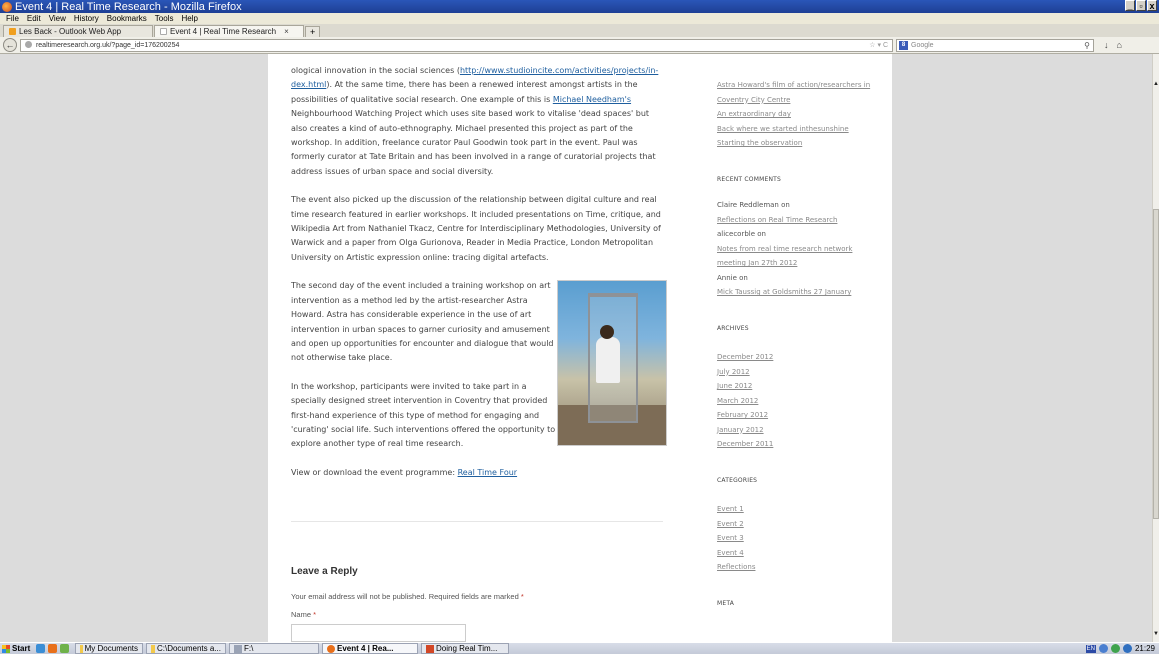  What do you see at coordinates (1127, 648) in the screenshot?
I see `volume-icon` at bounding box center [1127, 648].